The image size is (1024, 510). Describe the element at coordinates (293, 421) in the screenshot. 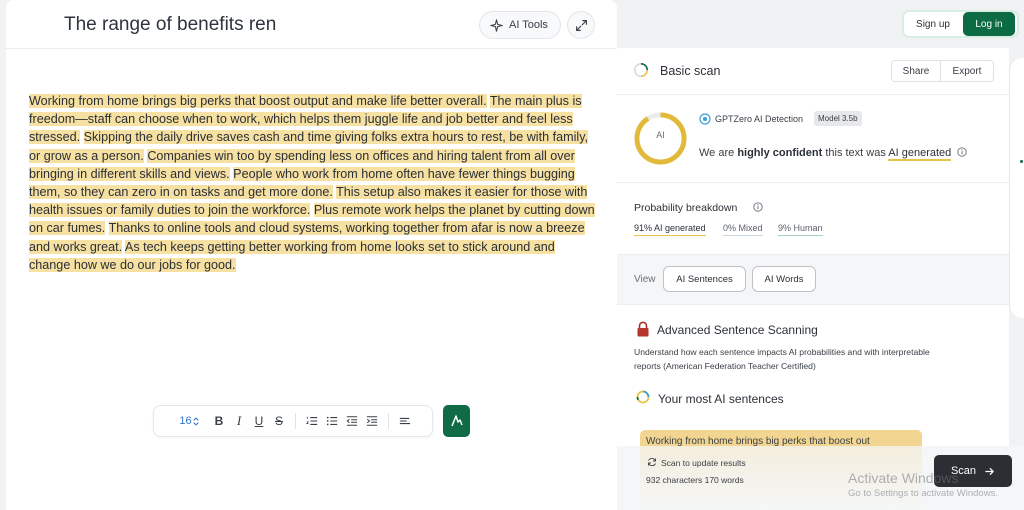

I see `format-toolbar: 16 B I U S` at that location.